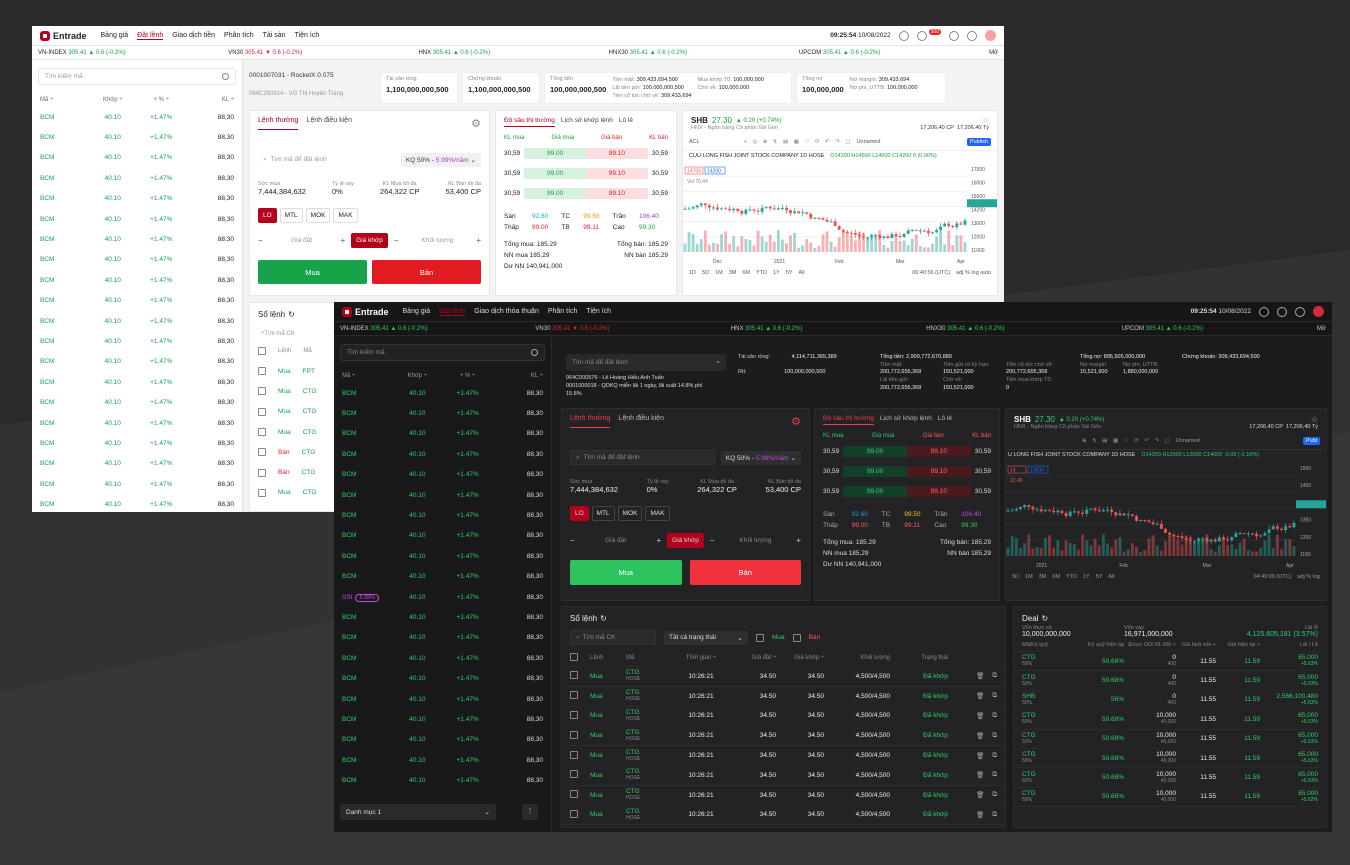 Image resolution: width=1350 pixels, height=865 pixels. What do you see at coordinates (848, 420) in the screenshot?
I see `tab-market-depth: Độ sâu thị trường` at bounding box center [848, 420].